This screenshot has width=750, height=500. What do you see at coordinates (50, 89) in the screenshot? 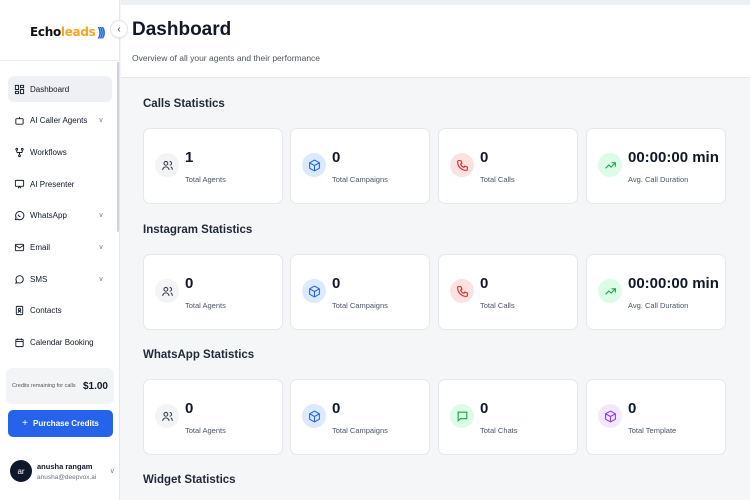
I see `sidebar-item-label: Dashboard` at bounding box center [50, 89].